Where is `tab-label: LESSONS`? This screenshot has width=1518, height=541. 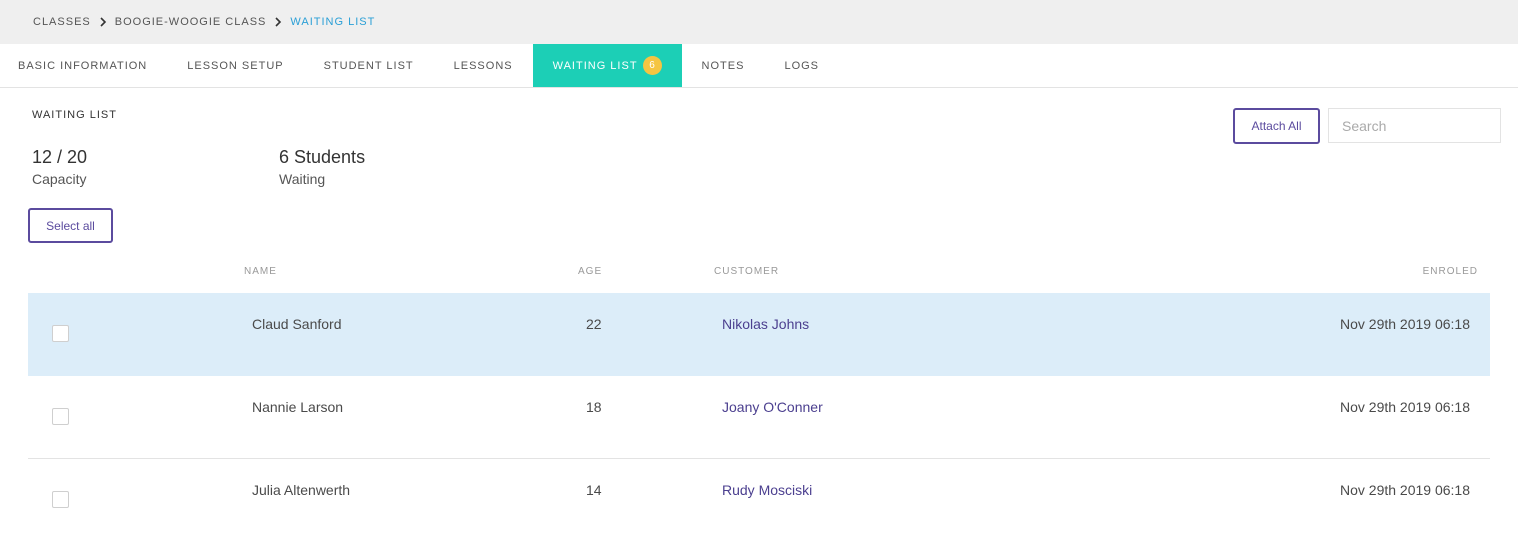 tab-label: LESSONS is located at coordinates (483, 65).